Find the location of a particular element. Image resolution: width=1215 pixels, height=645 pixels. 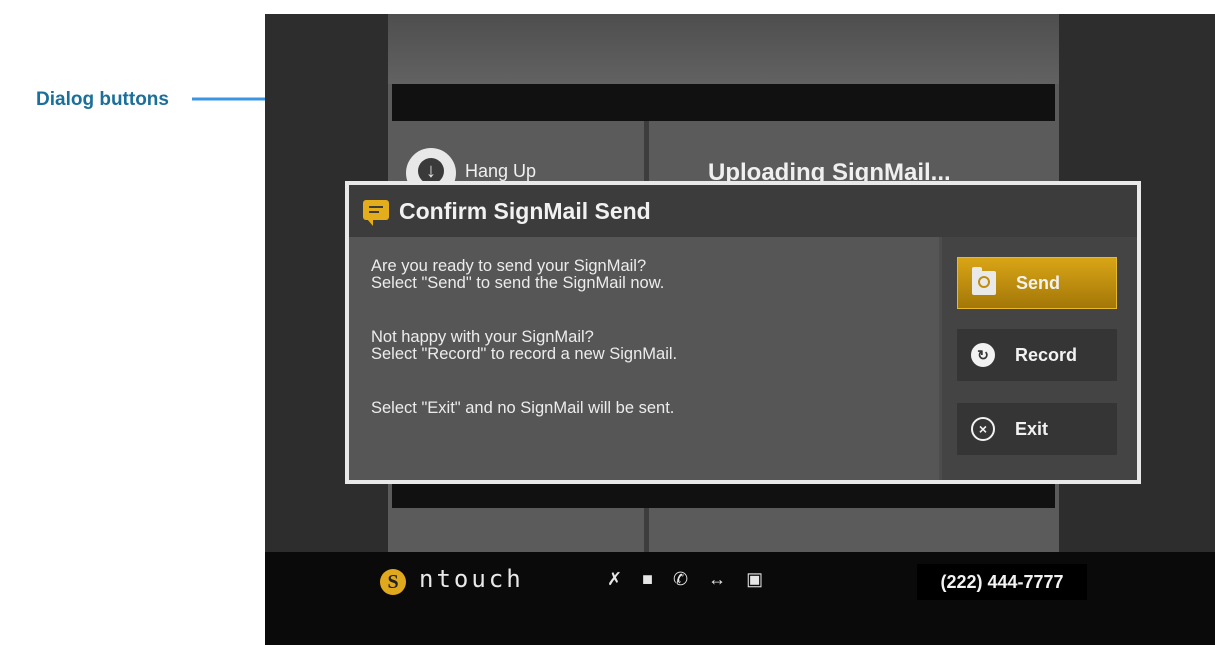

footer-bar: S ntouch ✗ ■ ✆ ↔ ▣ (222) 444-7777 is located at coordinates (740, 598).